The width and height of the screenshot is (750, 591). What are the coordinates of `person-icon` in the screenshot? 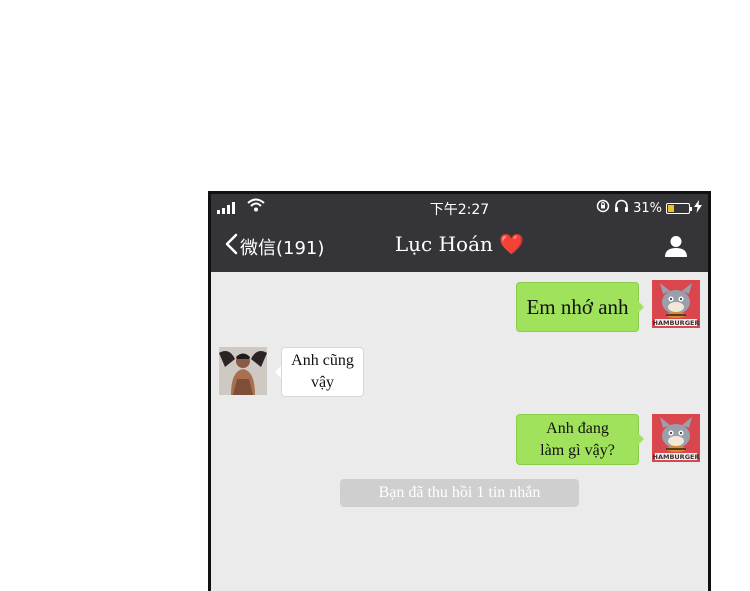 It's located at (676, 248).